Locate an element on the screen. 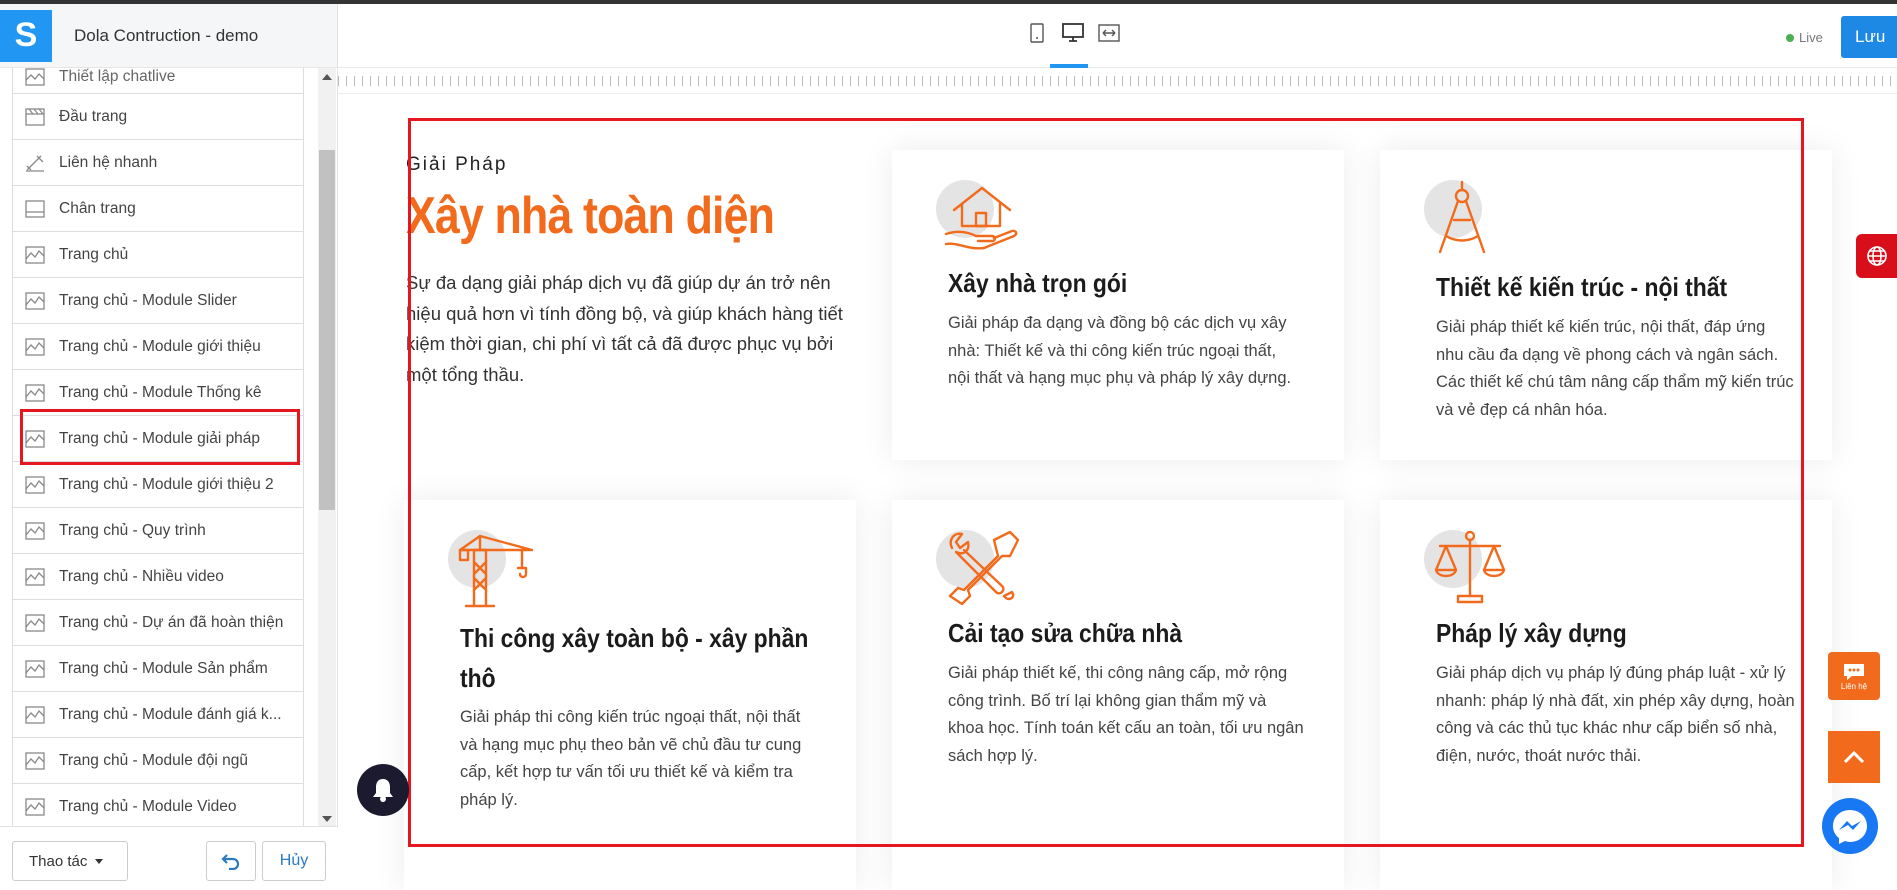  undo-icon is located at coordinates (230, 862).